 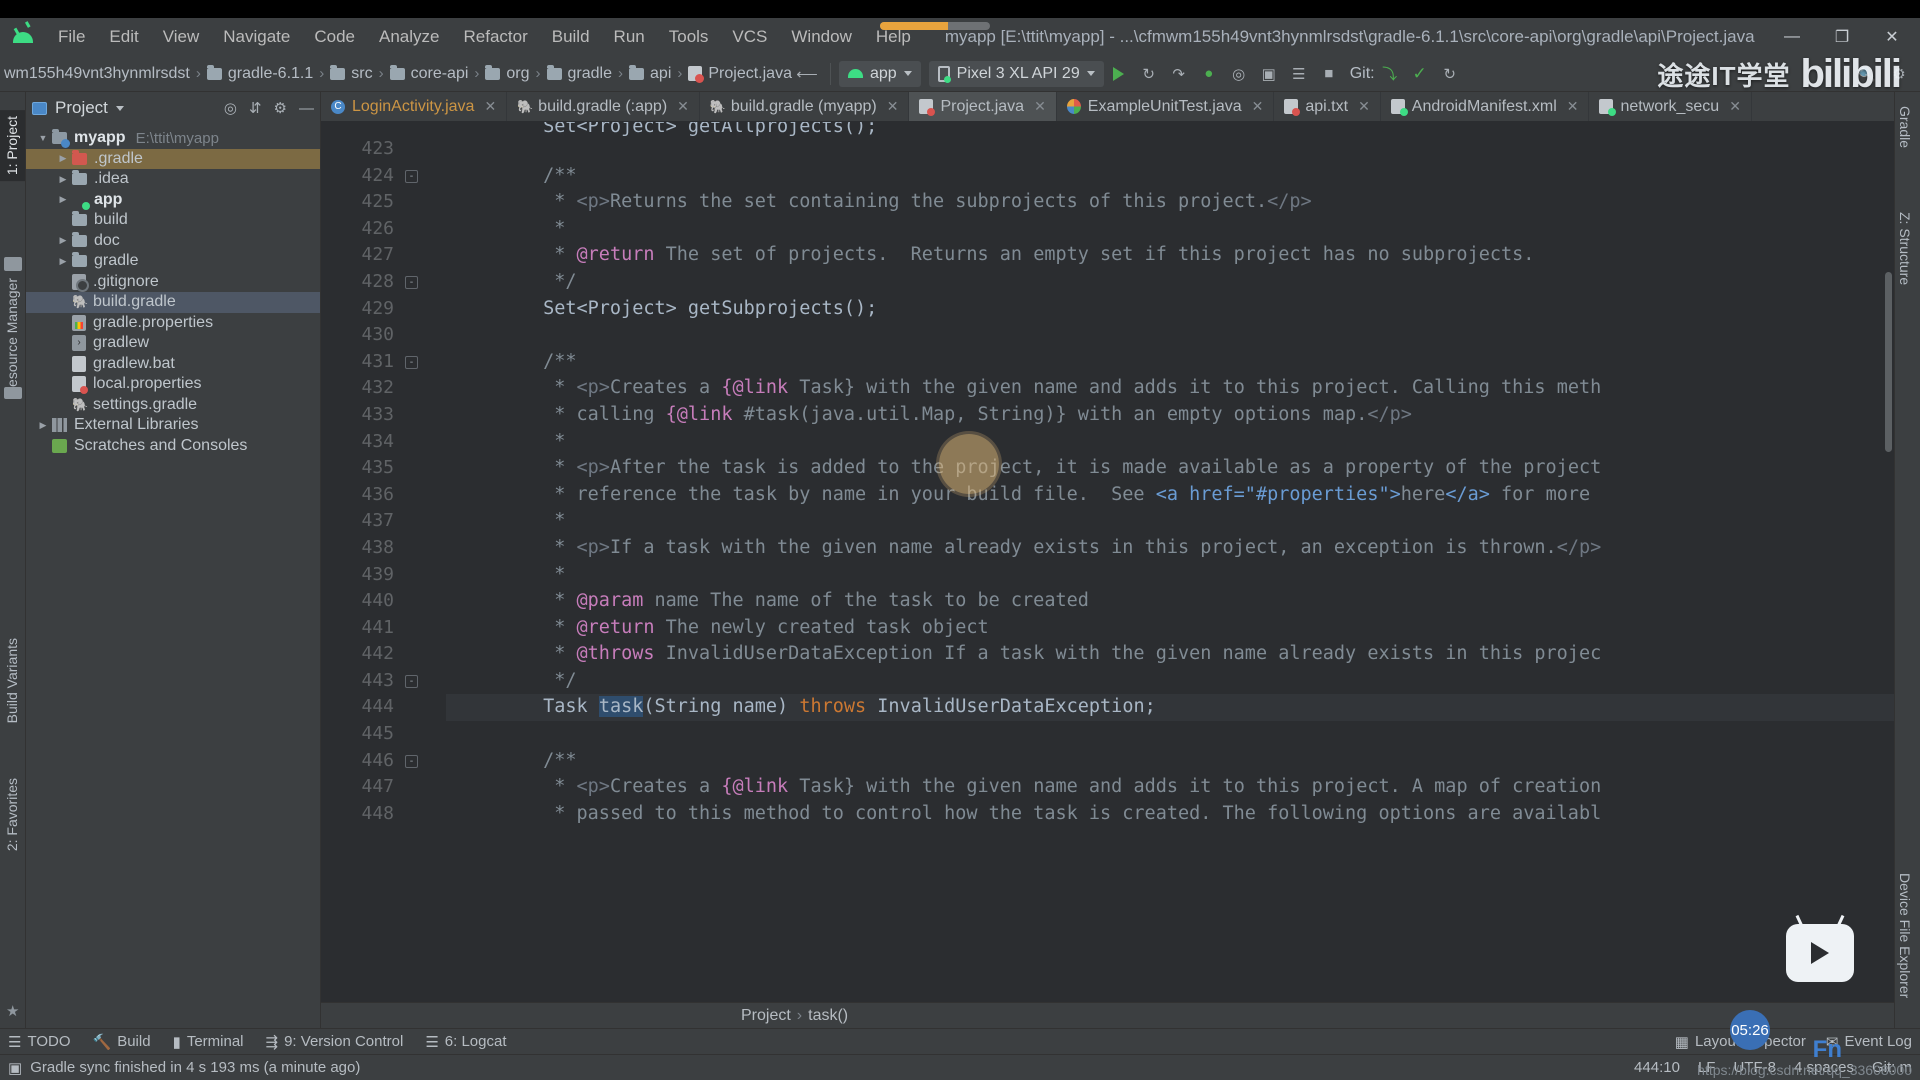 I want to click on line-number: 439, so click(x=383, y=575).